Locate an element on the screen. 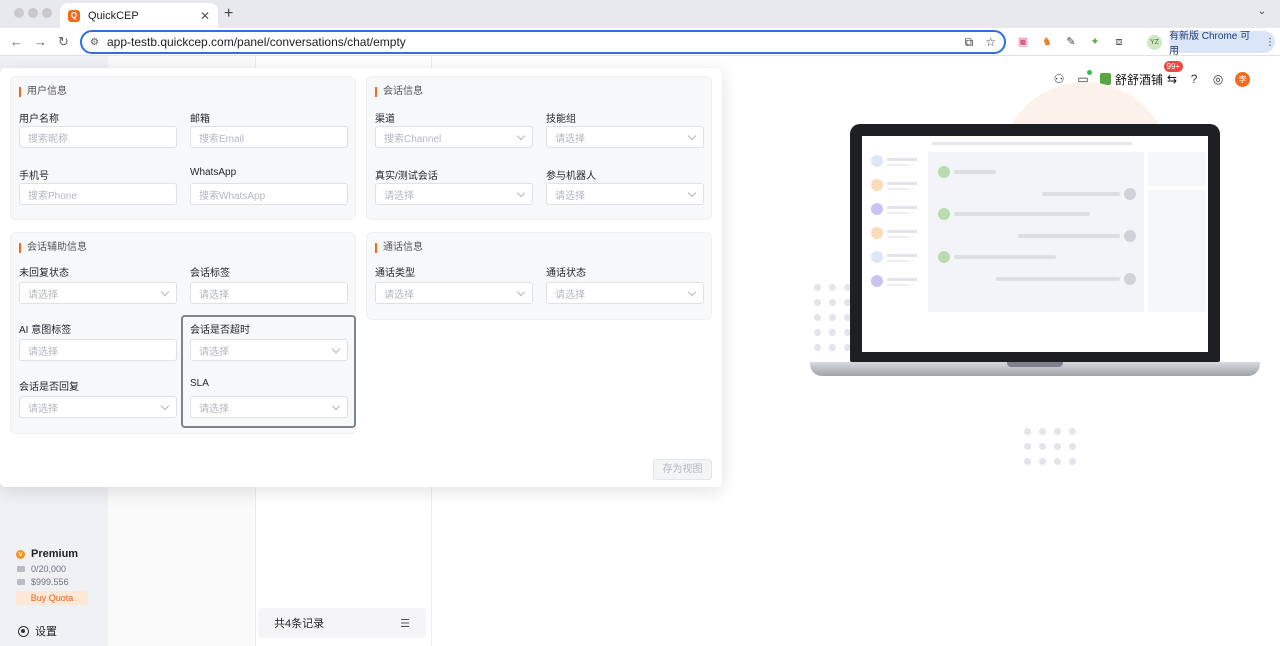  channel-select: 搜索Channel is located at coordinates (454, 137).